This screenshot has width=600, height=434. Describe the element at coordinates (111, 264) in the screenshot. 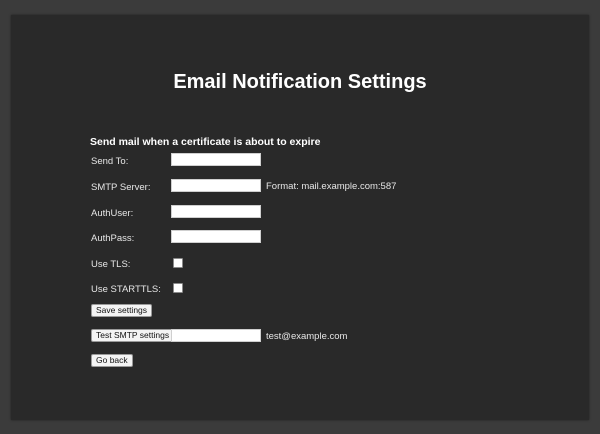

I see `use-tls-label: Use TLS:` at that location.